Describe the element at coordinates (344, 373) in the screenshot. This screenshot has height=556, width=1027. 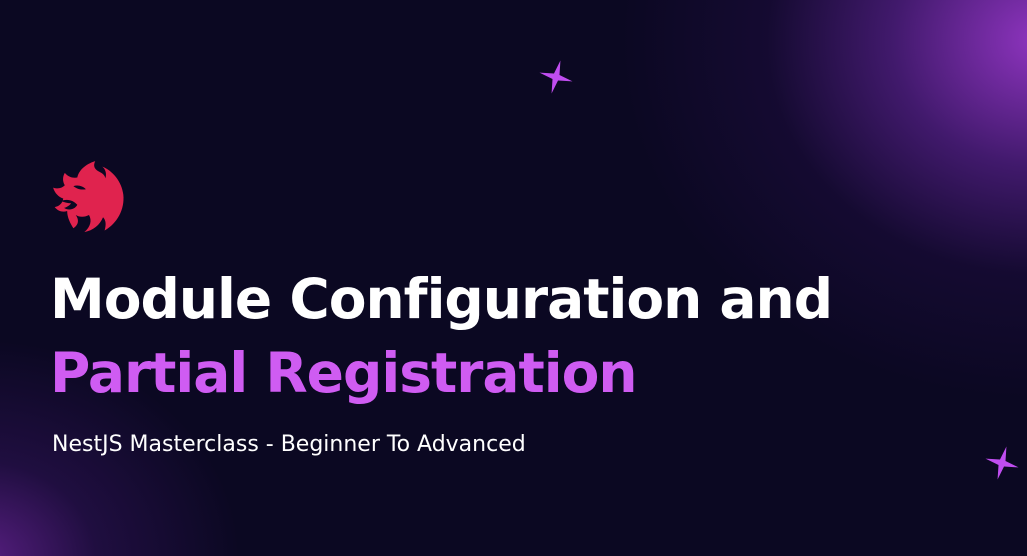
I see `title-line-accent: Partial Registration` at that location.